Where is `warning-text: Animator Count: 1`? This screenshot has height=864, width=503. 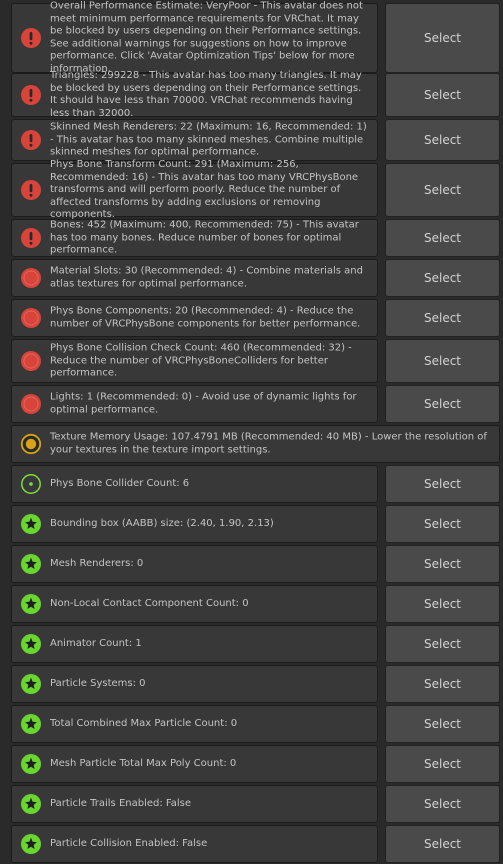
warning-text: Animator Count: 1 is located at coordinates (96, 643).